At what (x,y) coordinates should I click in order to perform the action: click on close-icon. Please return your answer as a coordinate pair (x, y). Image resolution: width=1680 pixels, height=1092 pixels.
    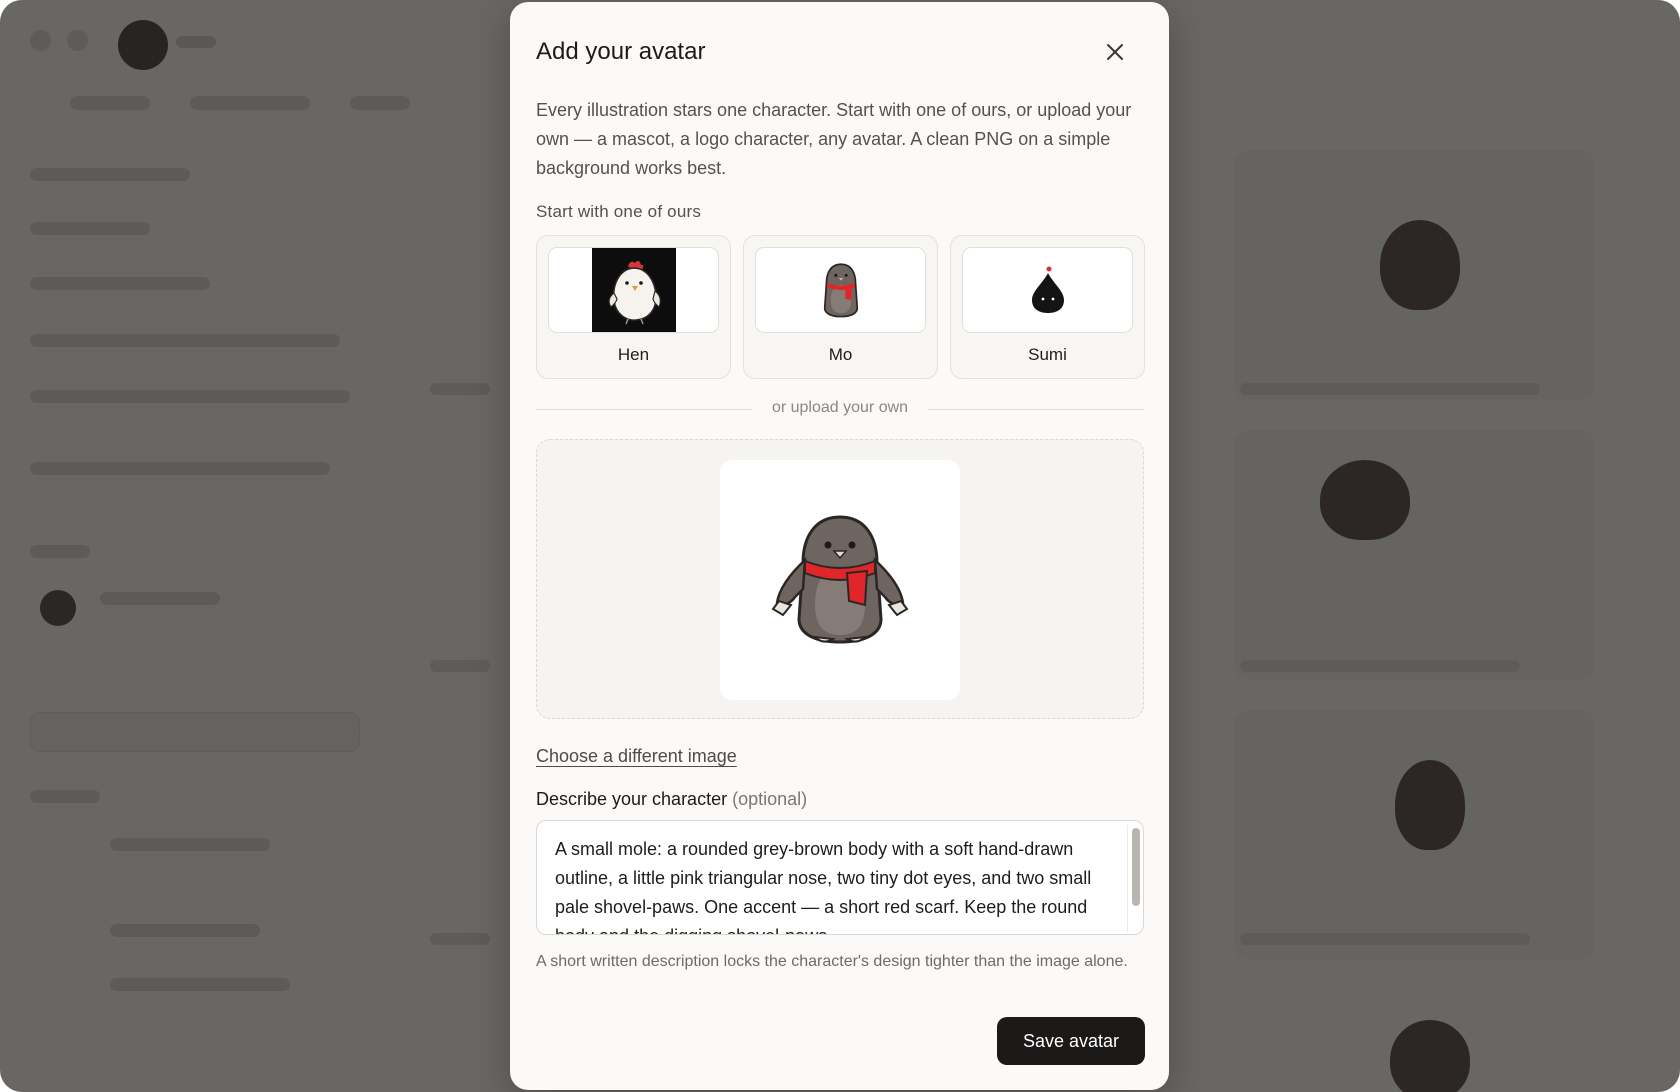
    Looking at the image, I should click on (1115, 52).